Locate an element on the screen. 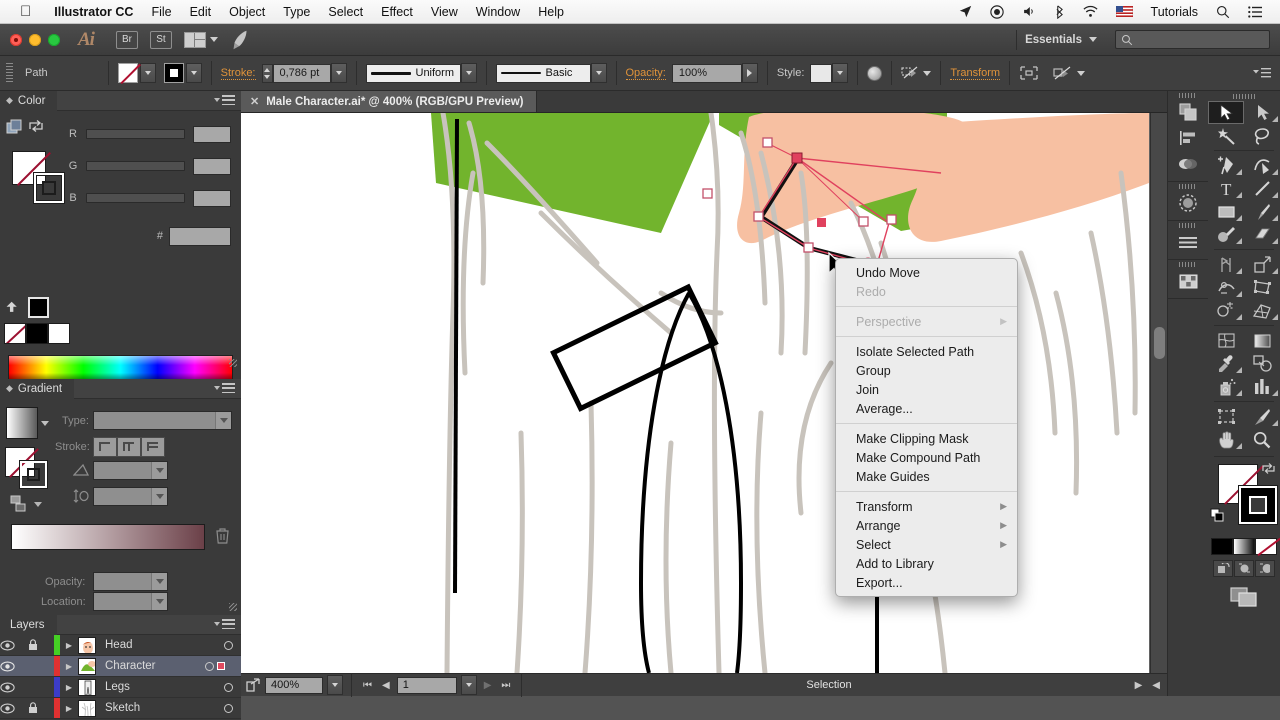  menu-view: View is located at coordinates (444, 12).